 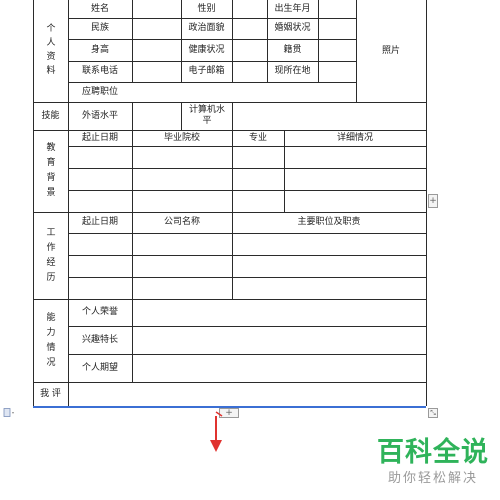 What do you see at coordinates (433, 452) in the screenshot?
I see `watermark-title: 百科全说` at bounding box center [433, 452].